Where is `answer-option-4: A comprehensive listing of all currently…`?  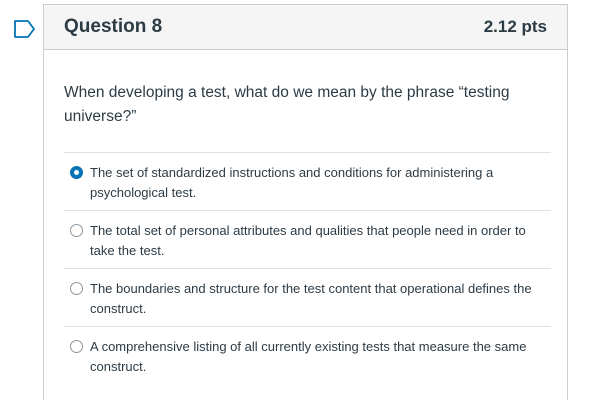 answer-option-4: A comprehensive listing of all currently… is located at coordinates (307, 355).